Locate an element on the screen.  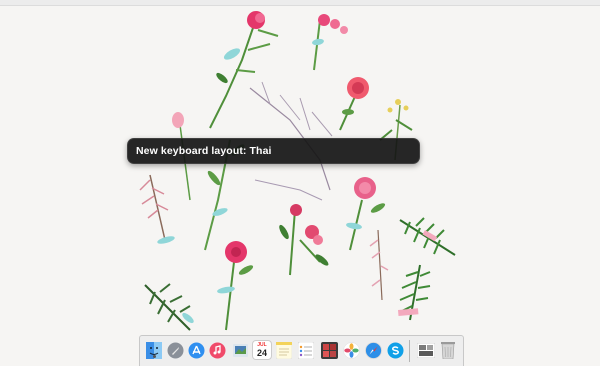
calendar-icon: JUL 24 is located at coordinates (262, 350).